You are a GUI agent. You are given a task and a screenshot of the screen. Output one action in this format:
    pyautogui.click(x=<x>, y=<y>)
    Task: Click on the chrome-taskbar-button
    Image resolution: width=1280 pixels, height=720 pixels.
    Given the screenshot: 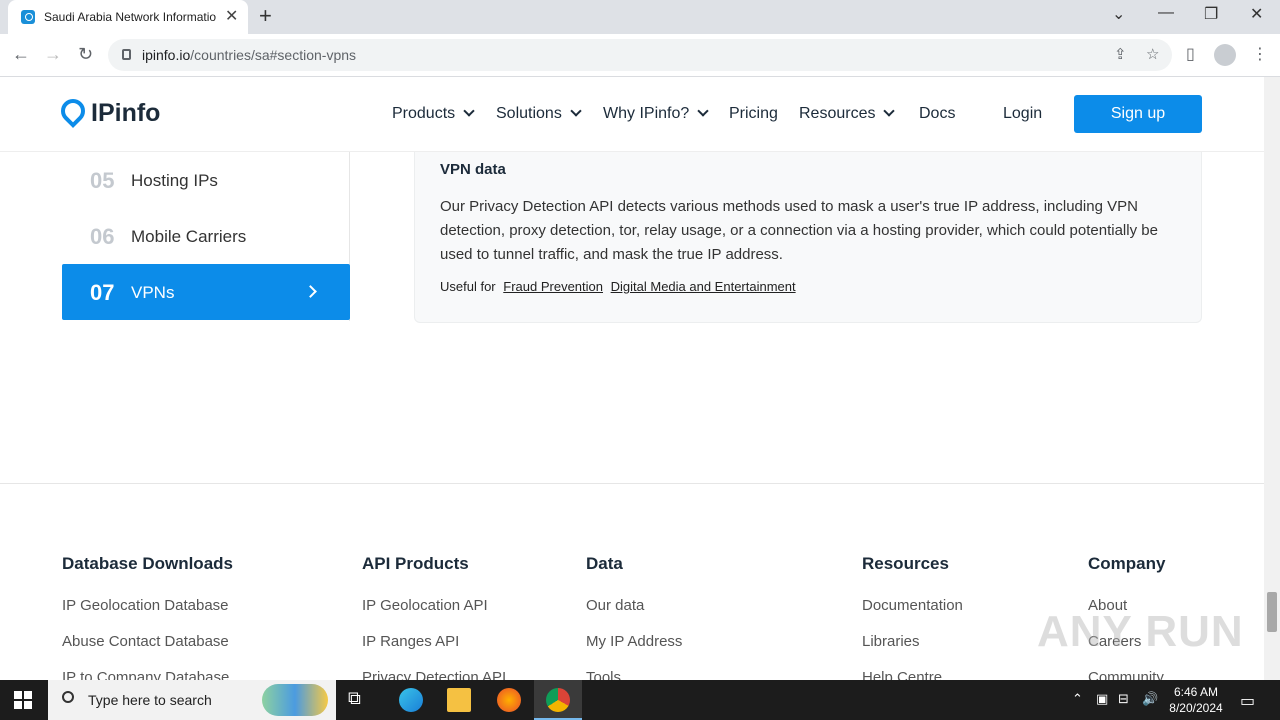 What is the action you would take?
    pyautogui.click(x=558, y=700)
    